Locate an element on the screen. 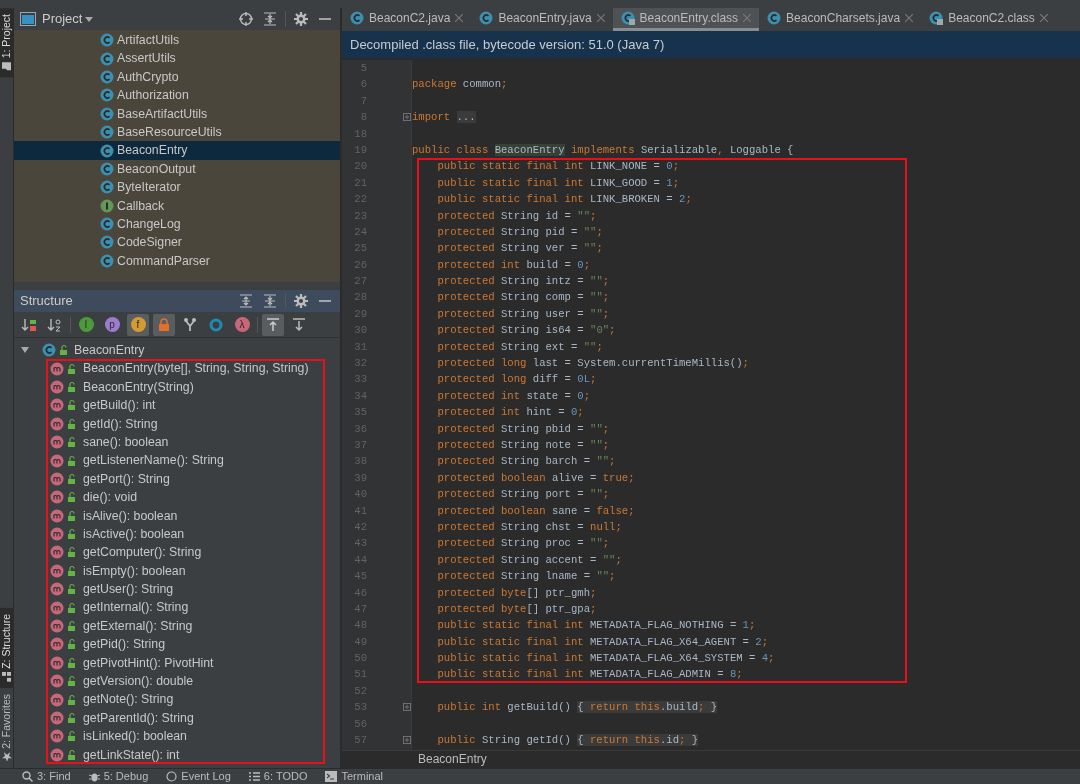 This screenshot has height=784, width=1080. tree-item: getBuild(): int is located at coordinates (185, 405).